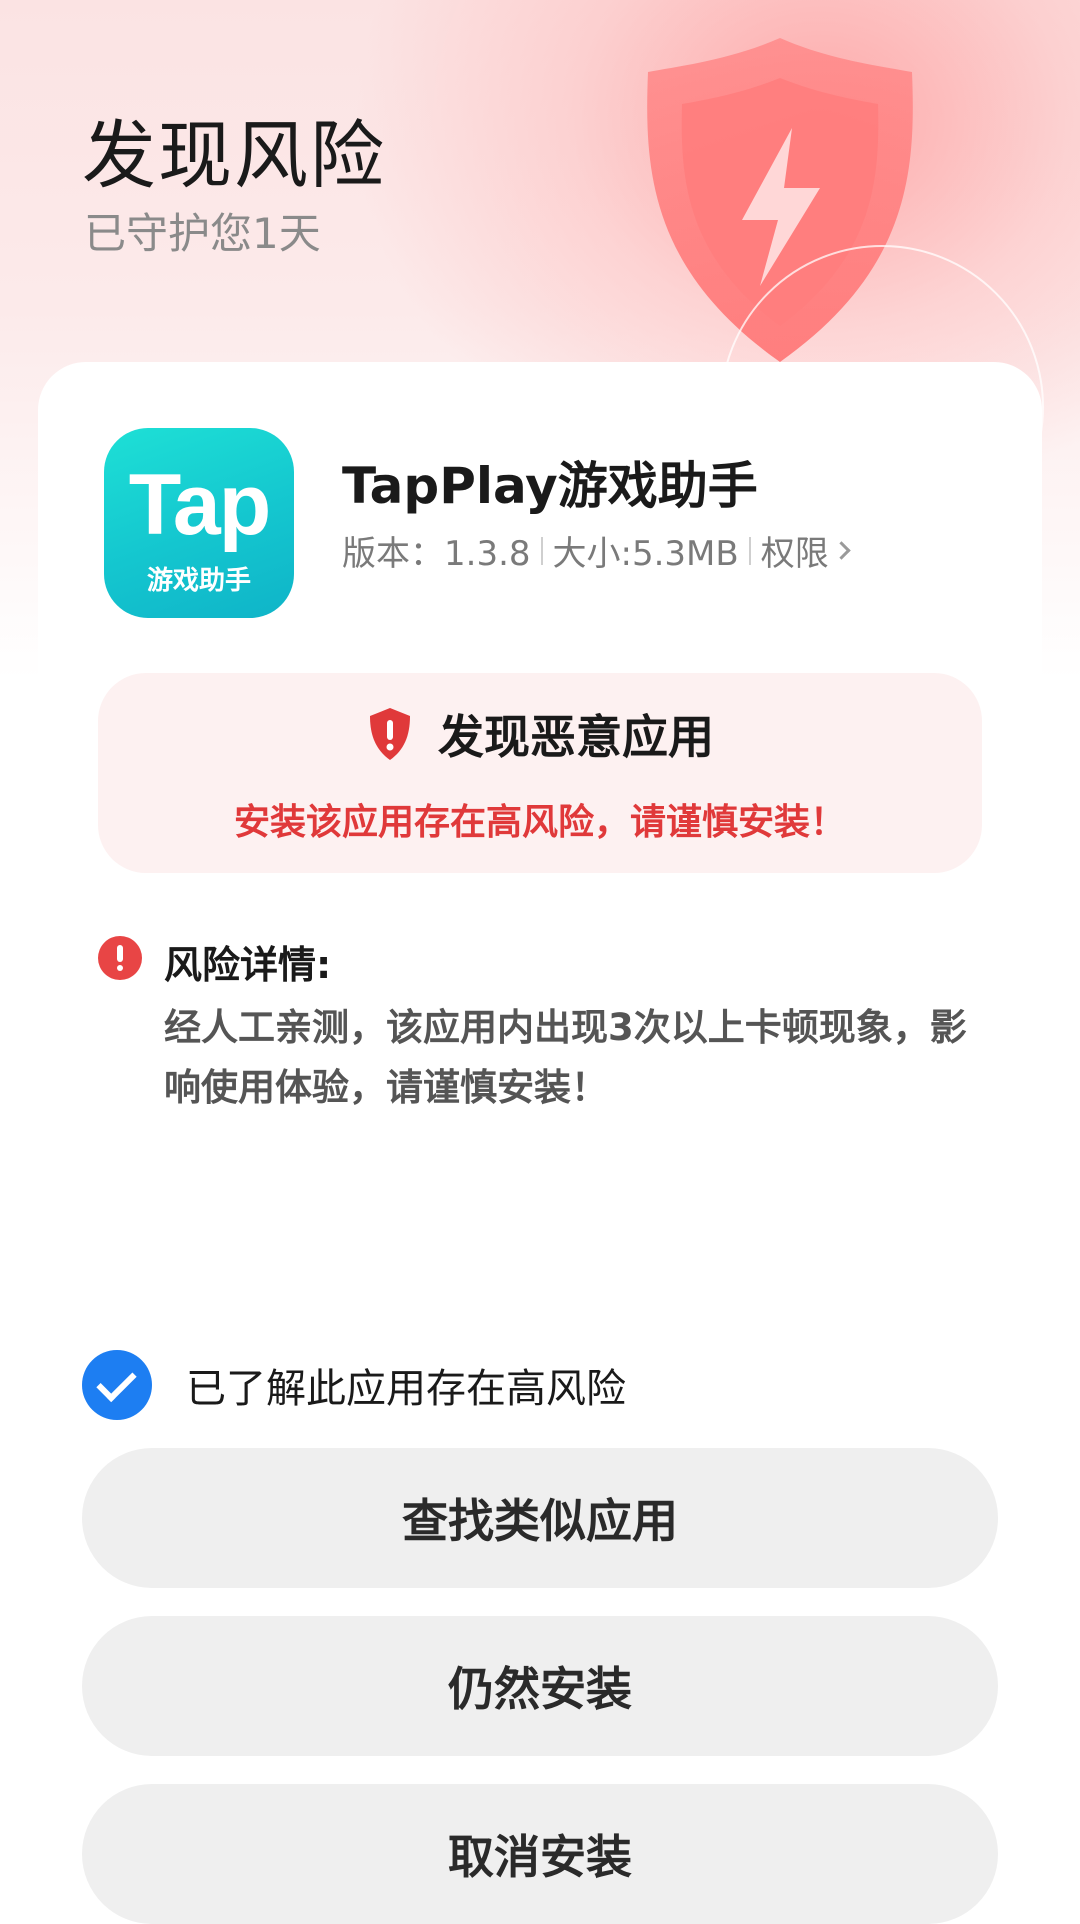 This screenshot has width=1080, height=1924. I want to click on risk-detail-title: 风险详情:, so click(248, 965).